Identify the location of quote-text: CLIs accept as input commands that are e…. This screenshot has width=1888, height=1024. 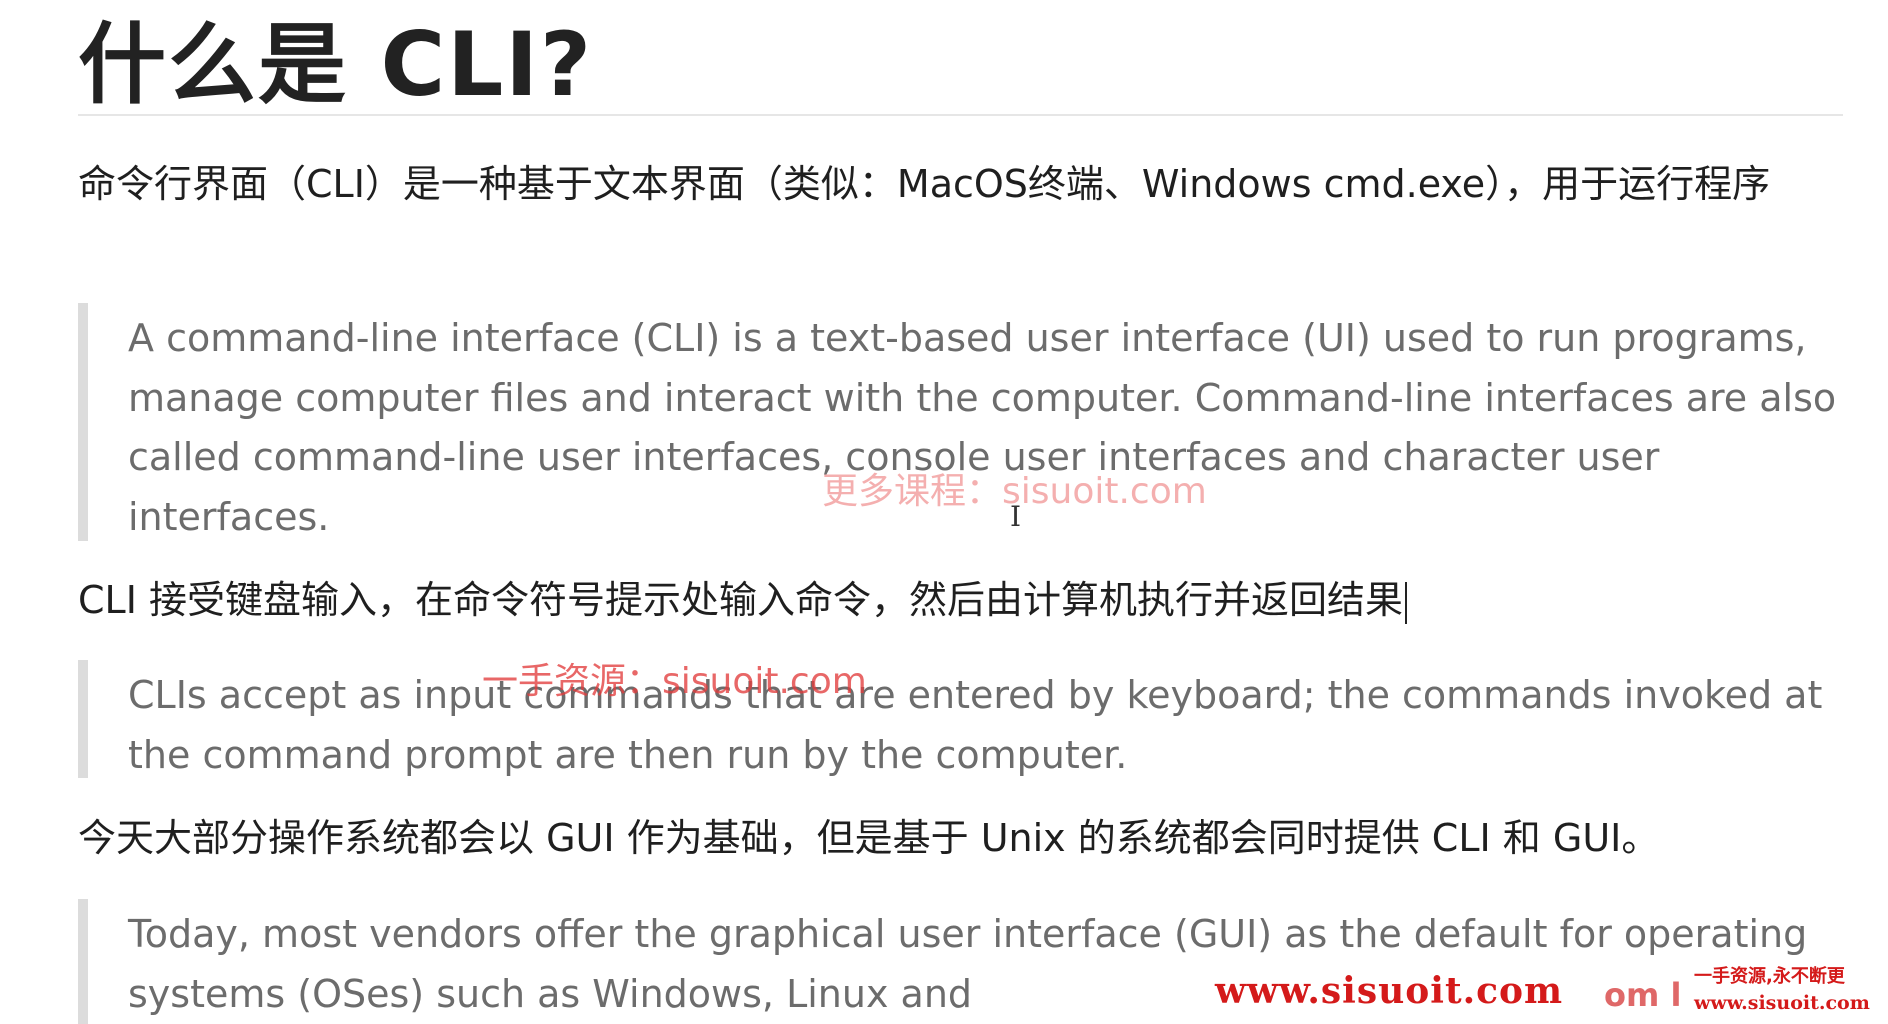
(975, 725).